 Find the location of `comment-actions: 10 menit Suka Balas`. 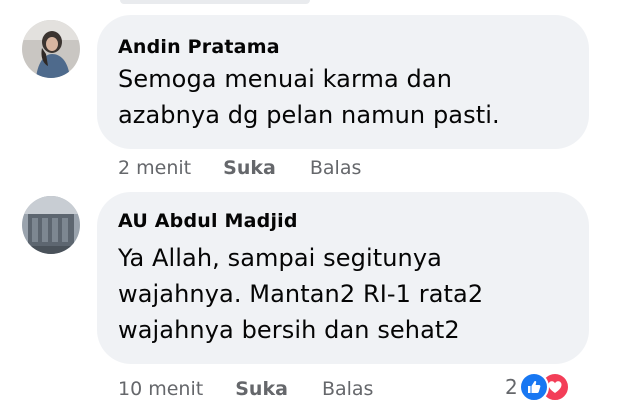

comment-actions: 10 menit Suka Balas is located at coordinates (245, 389).